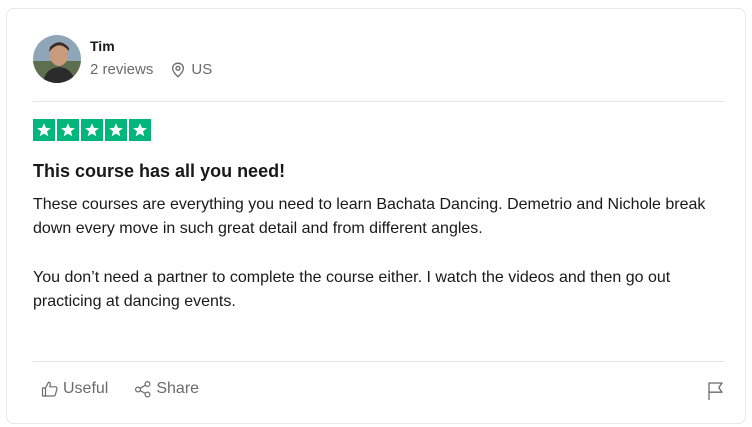 The height and width of the screenshot is (427, 752). What do you see at coordinates (379, 101) in the screenshot?
I see `header-divider` at bounding box center [379, 101].